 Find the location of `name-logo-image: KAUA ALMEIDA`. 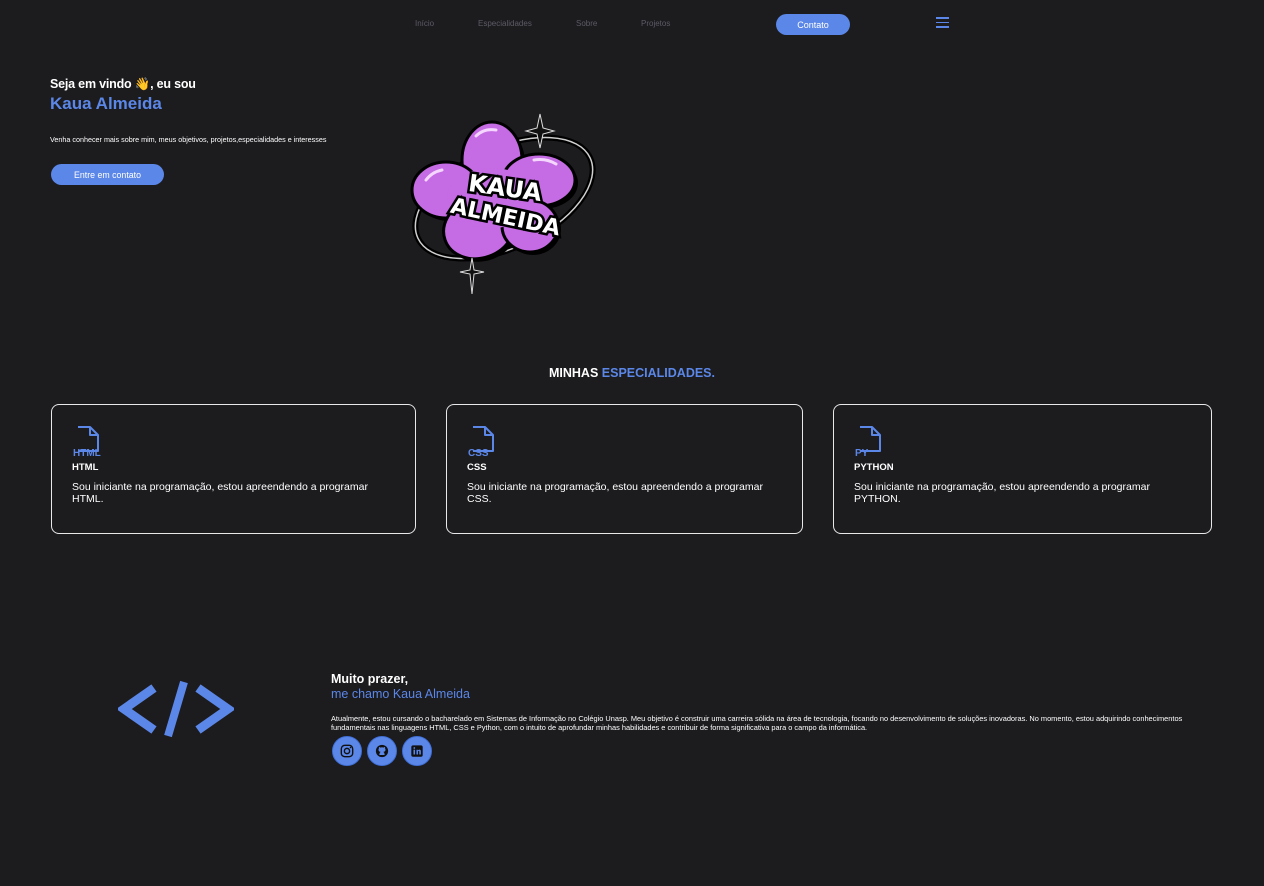

name-logo-image: KAUA ALMEIDA is located at coordinates (503, 204).